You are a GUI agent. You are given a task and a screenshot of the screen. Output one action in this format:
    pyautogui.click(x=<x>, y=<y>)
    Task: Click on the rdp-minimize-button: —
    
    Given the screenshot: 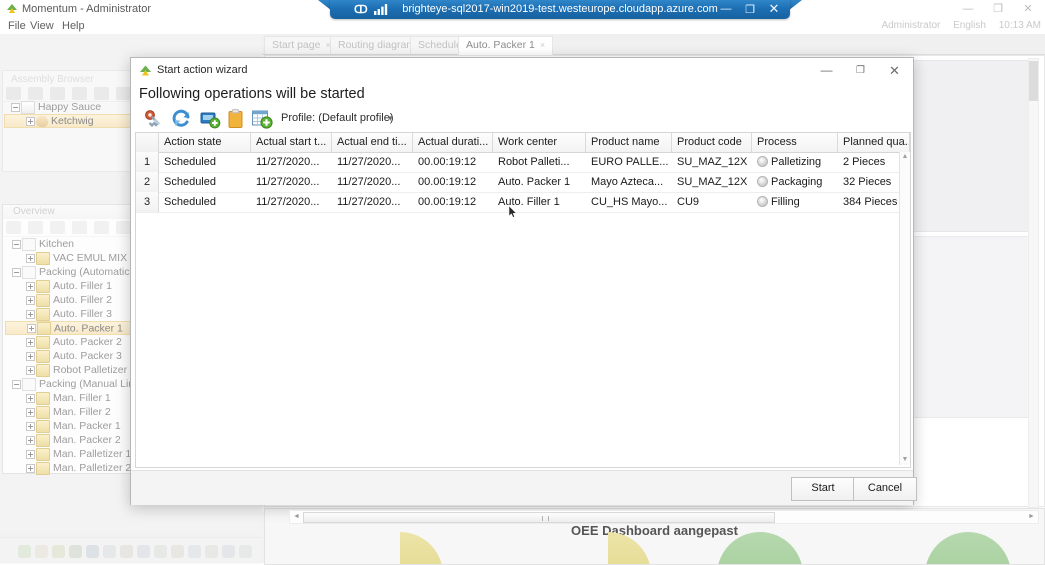 What is the action you would take?
    pyautogui.click(x=726, y=9)
    